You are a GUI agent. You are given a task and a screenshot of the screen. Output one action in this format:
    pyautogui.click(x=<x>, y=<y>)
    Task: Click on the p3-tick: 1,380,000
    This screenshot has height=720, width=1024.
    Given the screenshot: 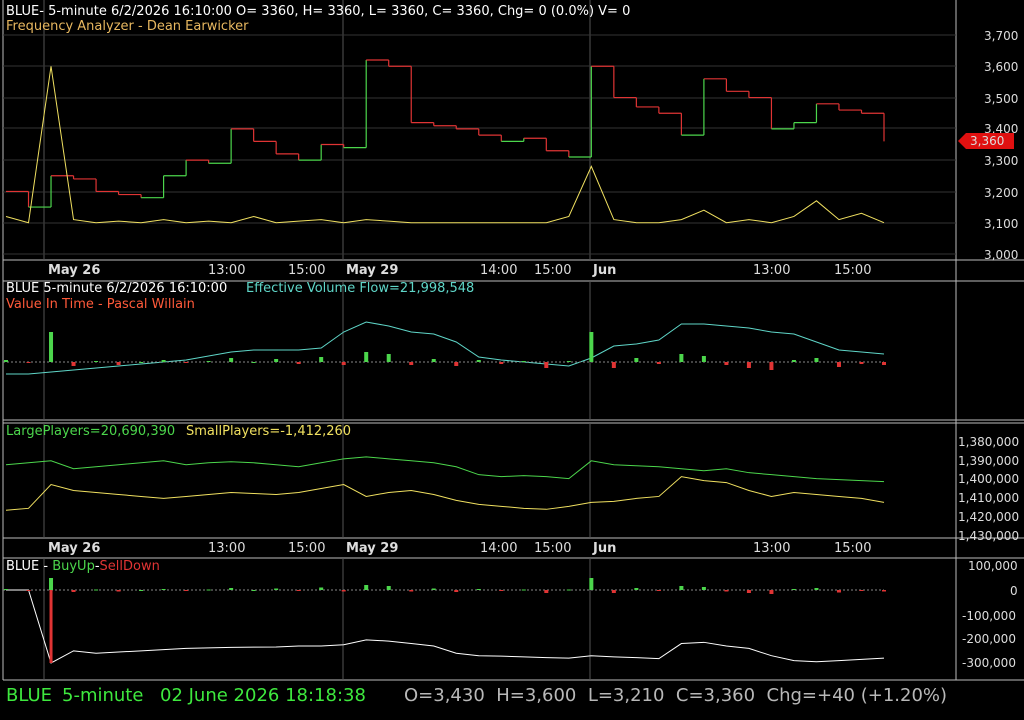 What is the action you would take?
    pyautogui.click(x=988, y=442)
    